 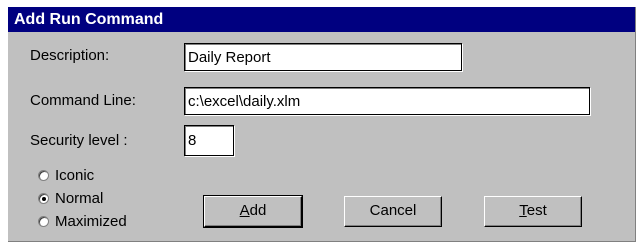 What do you see at coordinates (536, 210) in the screenshot?
I see `test-label-rest: est` at bounding box center [536, 210].